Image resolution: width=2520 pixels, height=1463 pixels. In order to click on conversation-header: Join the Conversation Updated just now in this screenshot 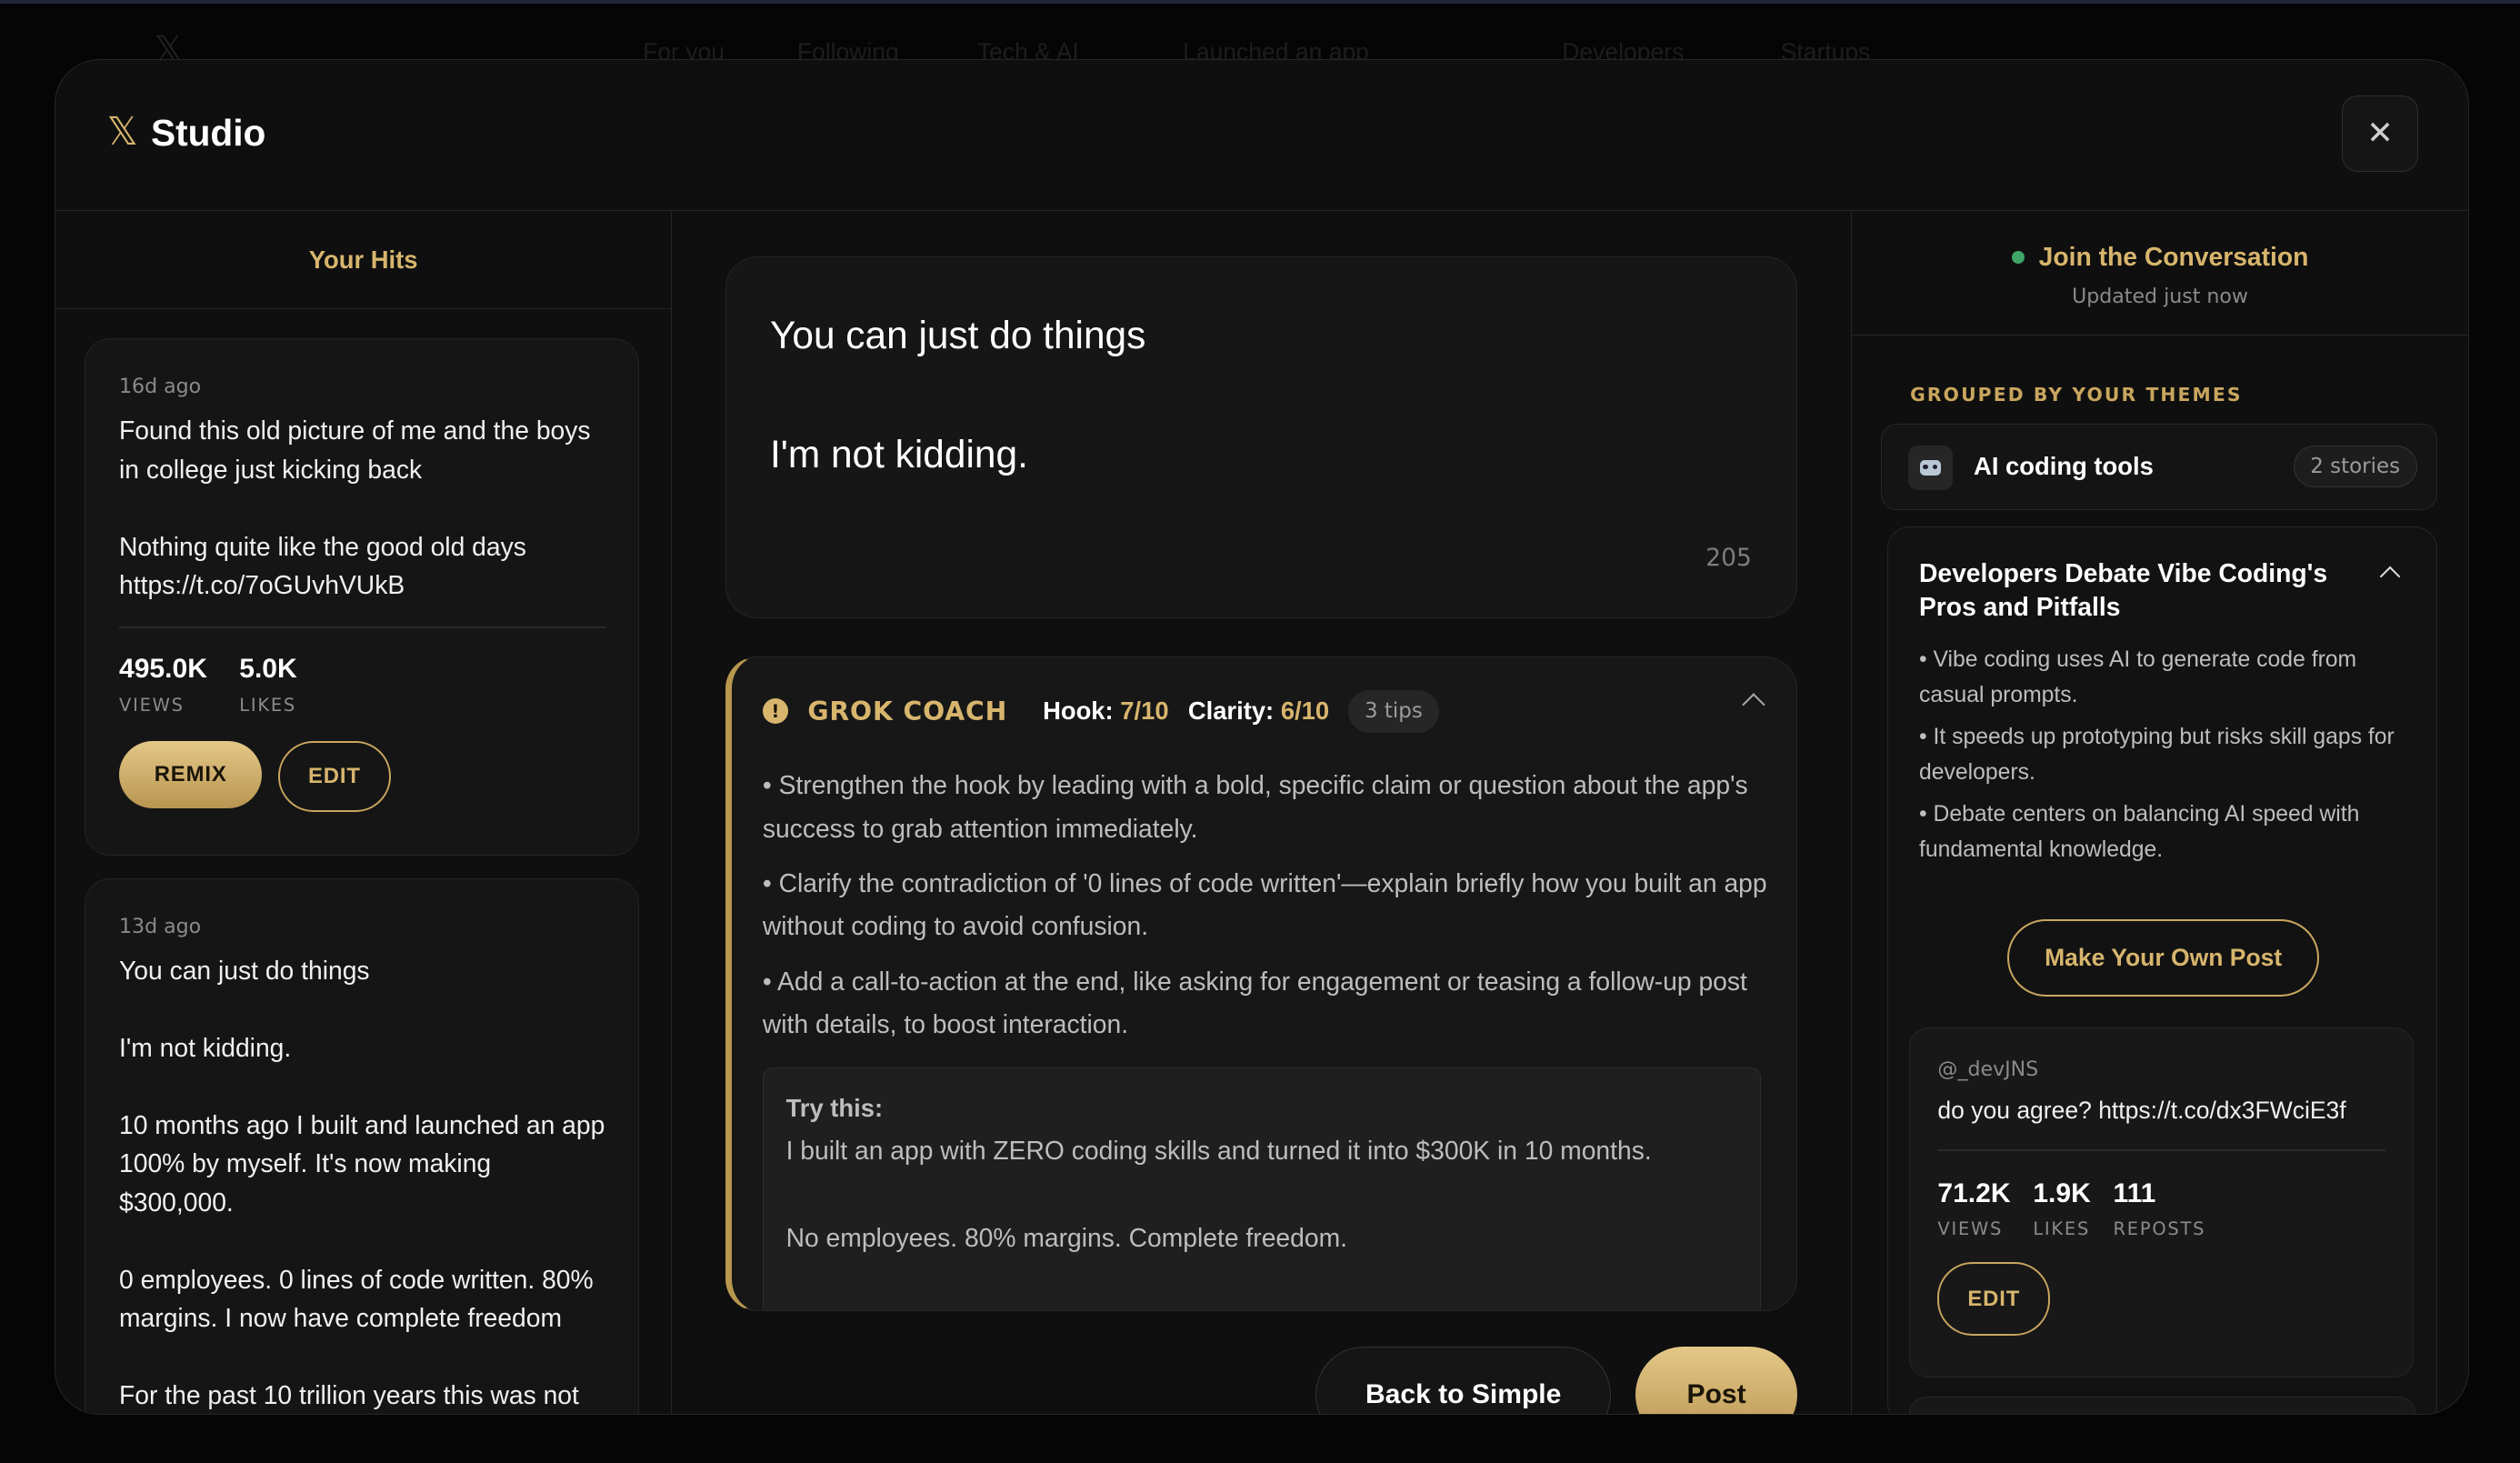, I will do `click(2160, 274)`.